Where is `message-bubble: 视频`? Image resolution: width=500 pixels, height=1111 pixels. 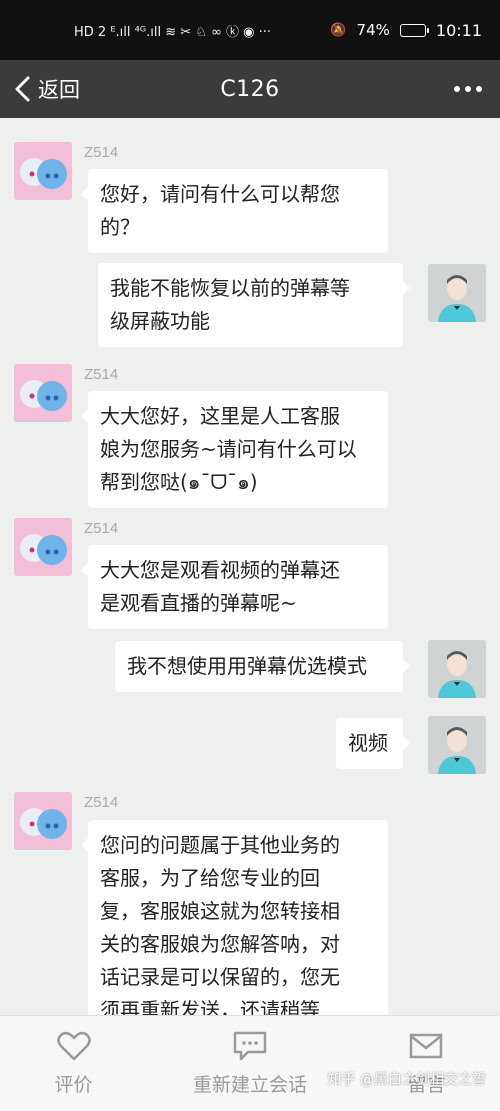 message-bubble: 视频 is located at coordinates (373, 743).